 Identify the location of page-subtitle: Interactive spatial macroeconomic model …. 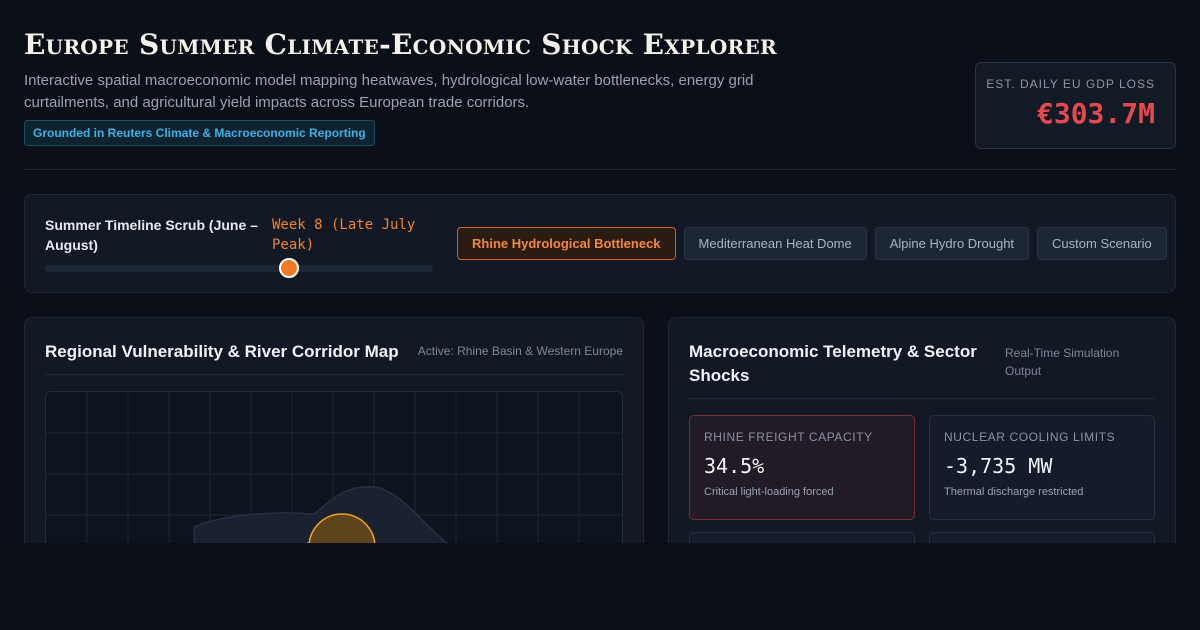
(389, 91).